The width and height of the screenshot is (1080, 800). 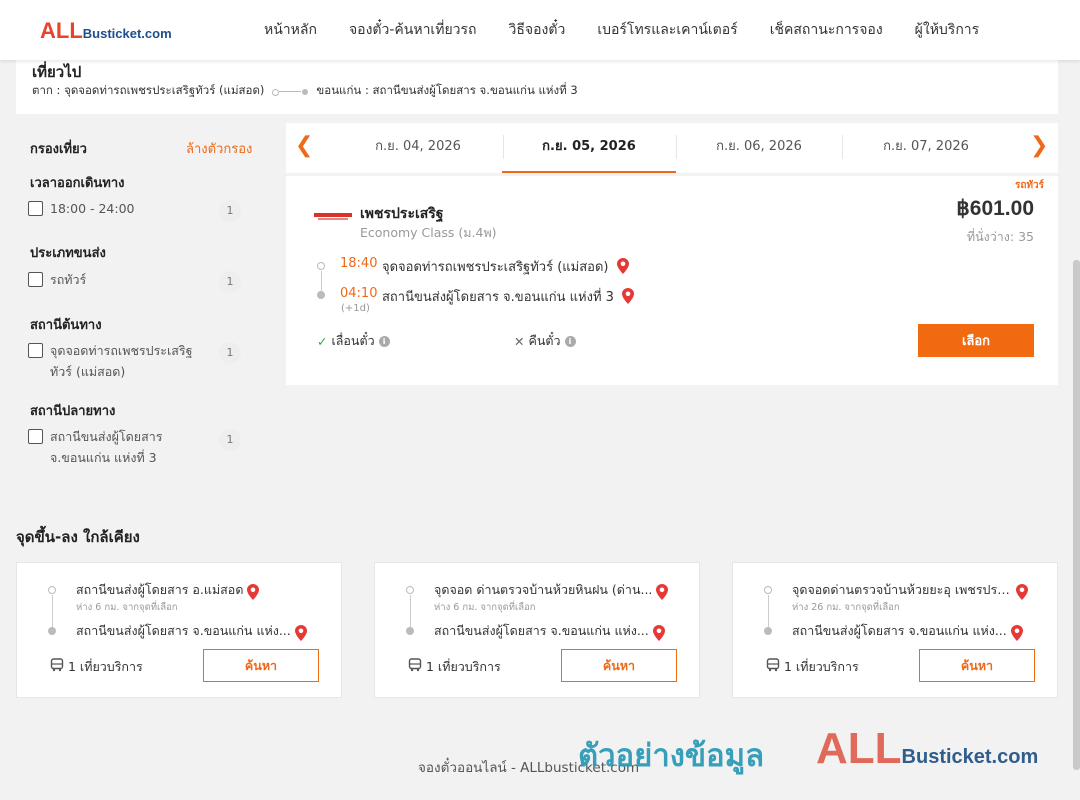 I want to click on clear-filters-link: ล้างตัวกรอง, so click(x=219, y=148).